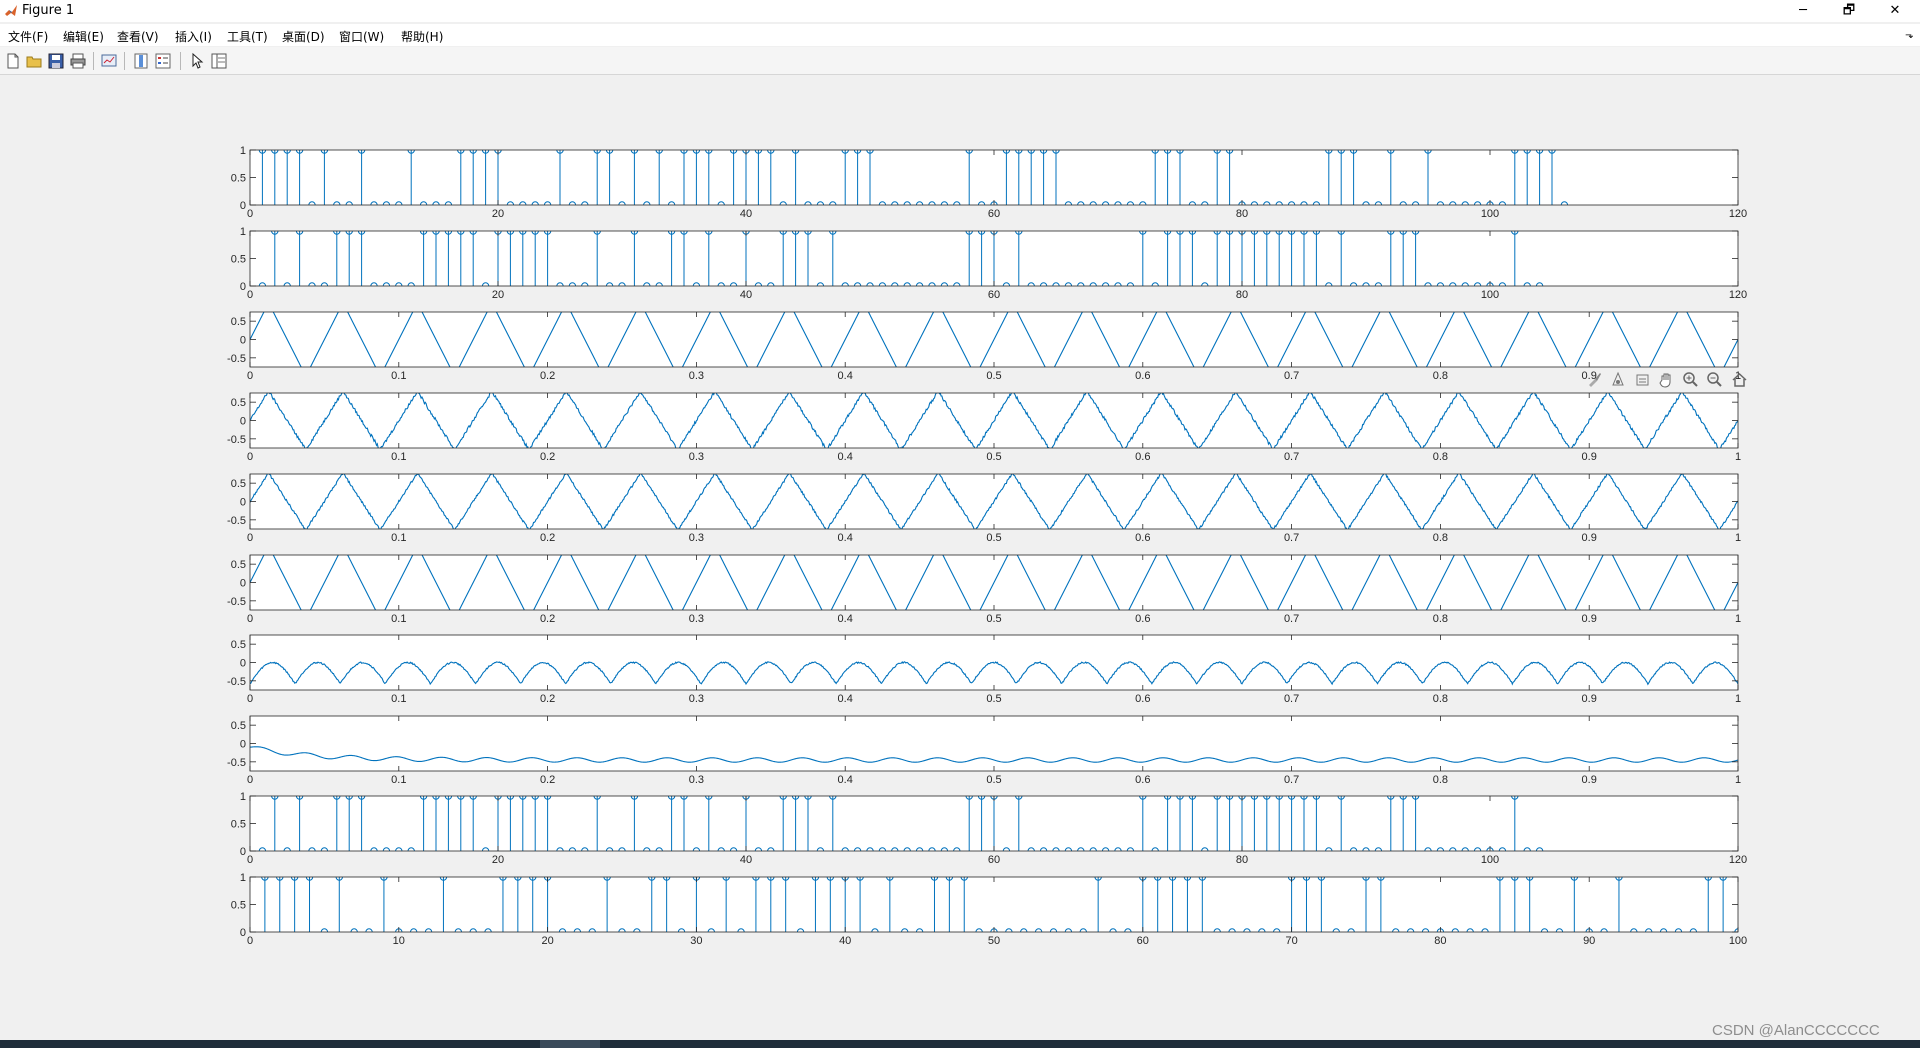  I want to click on x-tick-label: 80, so click(1242, 295).